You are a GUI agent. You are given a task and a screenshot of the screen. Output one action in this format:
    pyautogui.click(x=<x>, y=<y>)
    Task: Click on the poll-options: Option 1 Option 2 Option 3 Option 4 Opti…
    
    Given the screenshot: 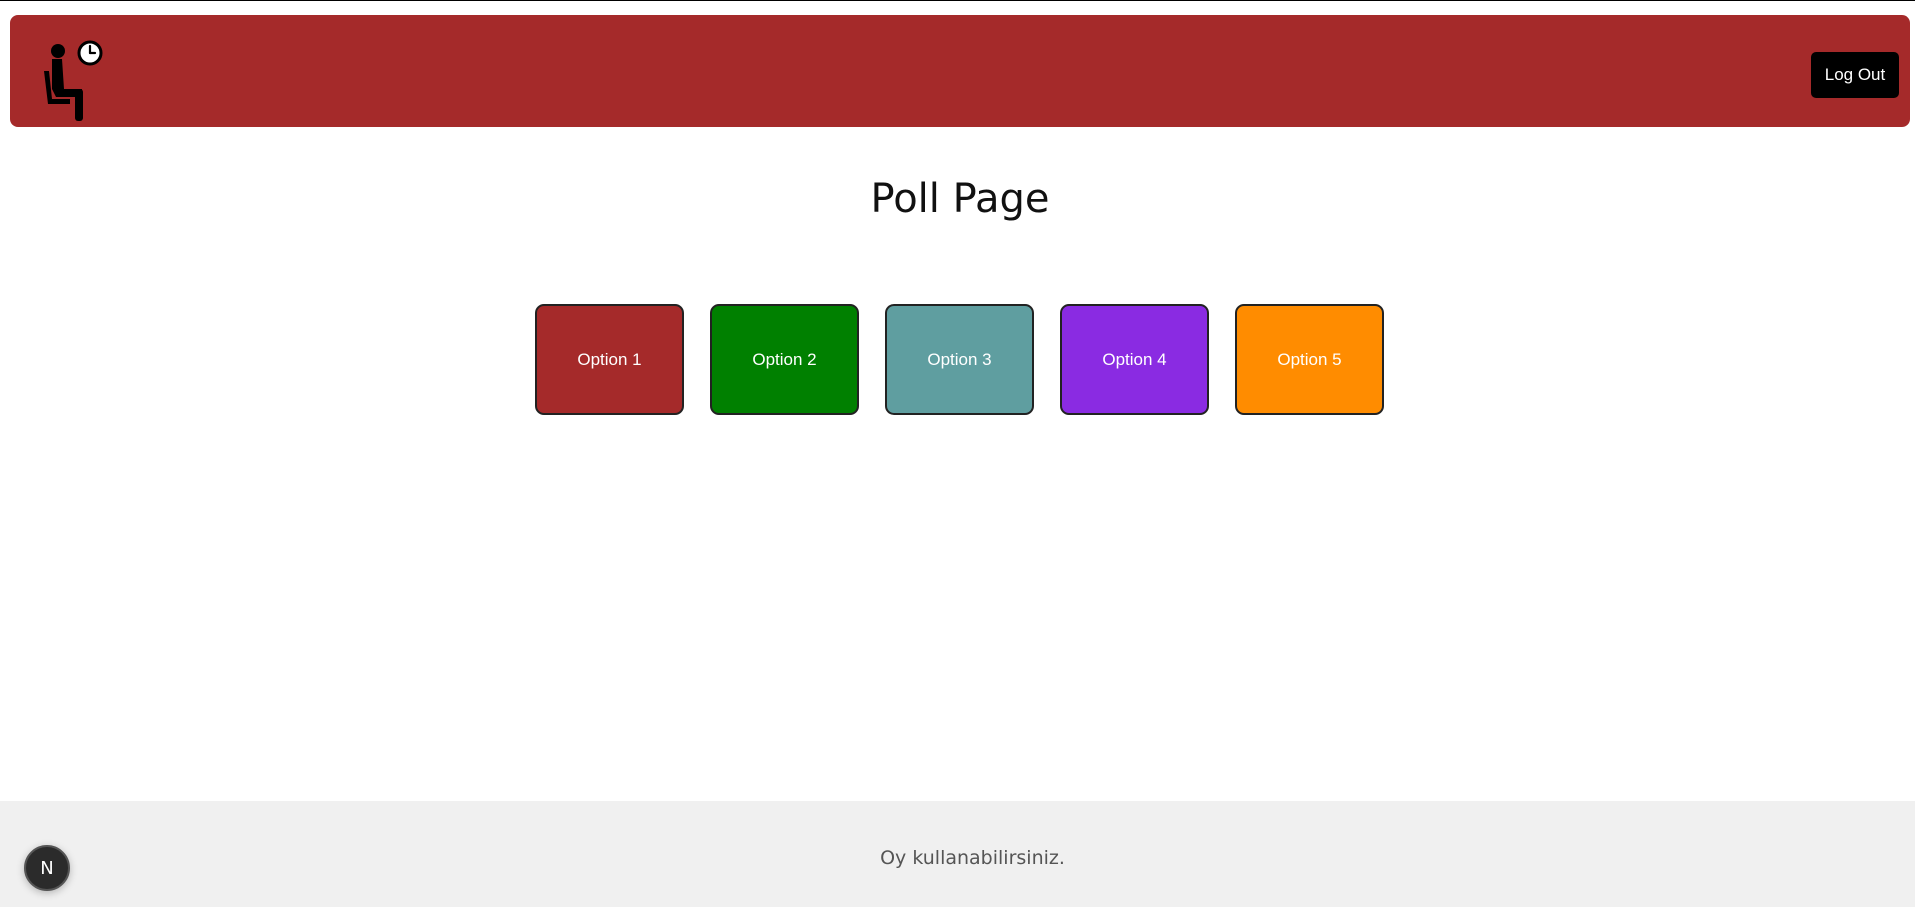 What is the action you would take?
    pyautogui.click(x=959, y=359)
    